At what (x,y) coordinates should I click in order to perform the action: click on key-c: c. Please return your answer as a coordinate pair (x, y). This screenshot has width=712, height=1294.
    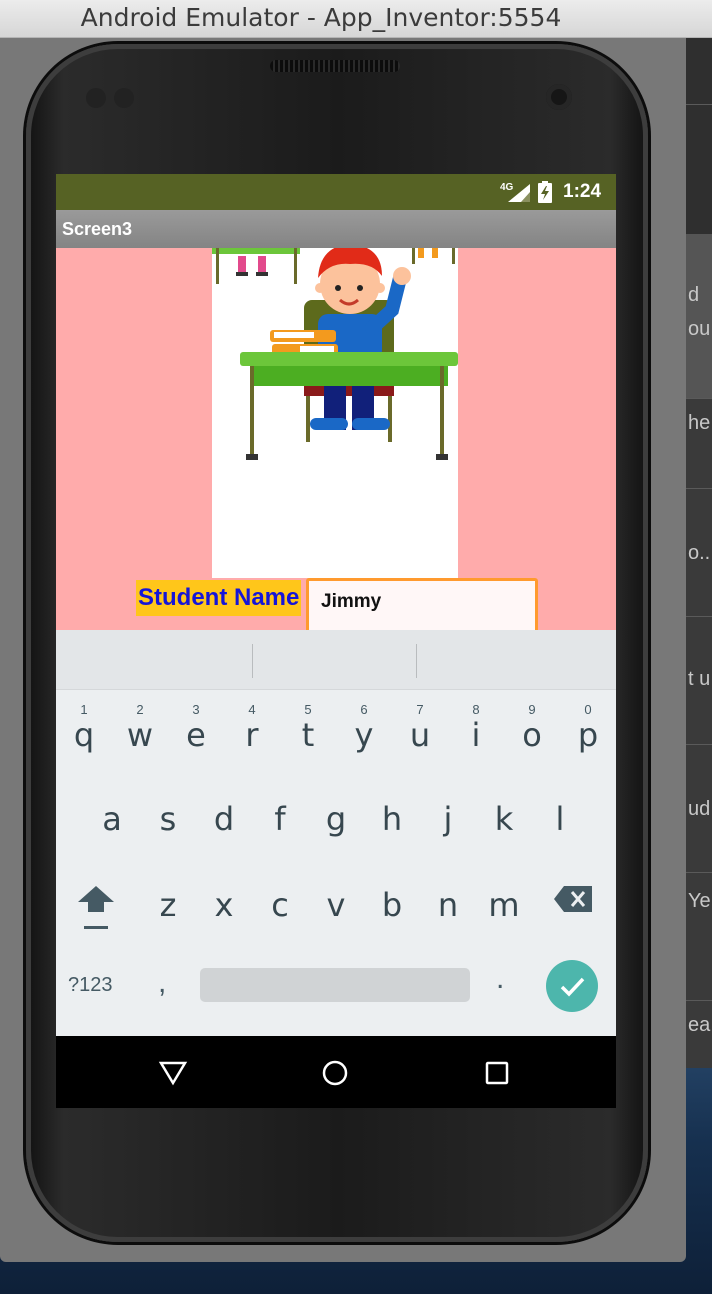
    Looking at the image, I should click on (280, 906).